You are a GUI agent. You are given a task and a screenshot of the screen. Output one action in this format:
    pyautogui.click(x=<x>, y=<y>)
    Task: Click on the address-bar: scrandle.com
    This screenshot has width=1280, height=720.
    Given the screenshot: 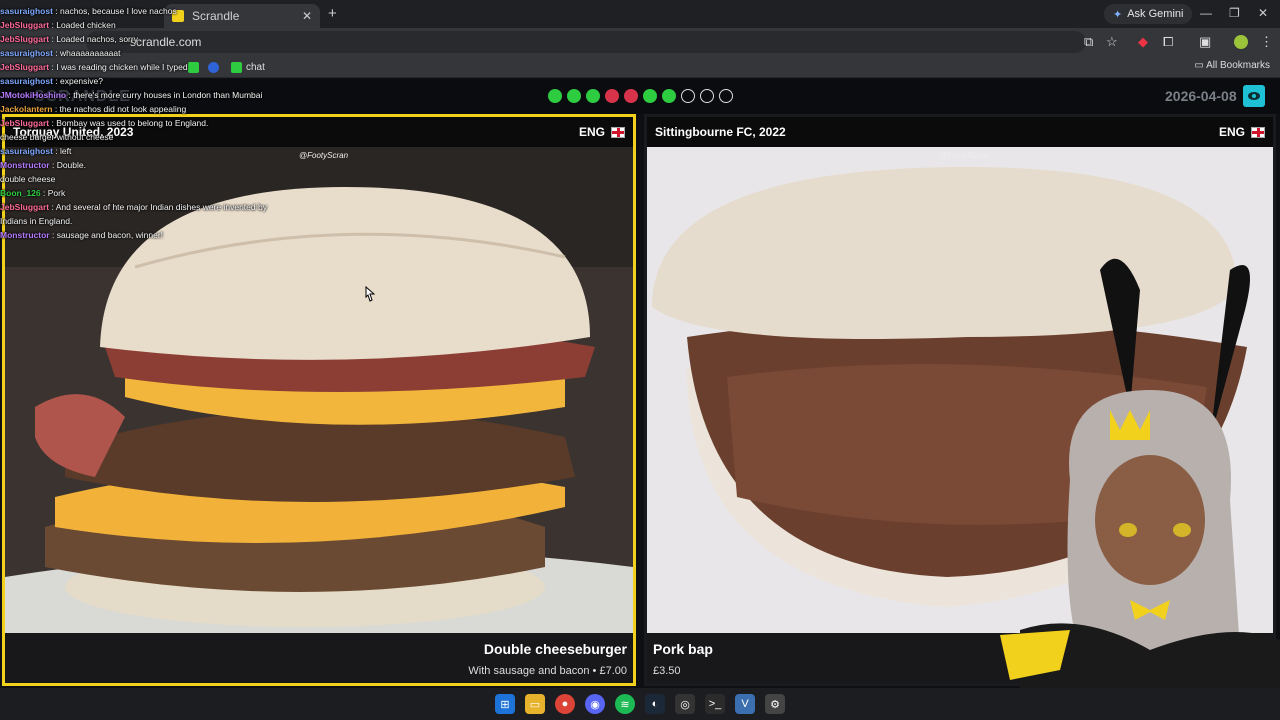 What is the action you would take?
    pyautogui.click(x=586, y=42)
    